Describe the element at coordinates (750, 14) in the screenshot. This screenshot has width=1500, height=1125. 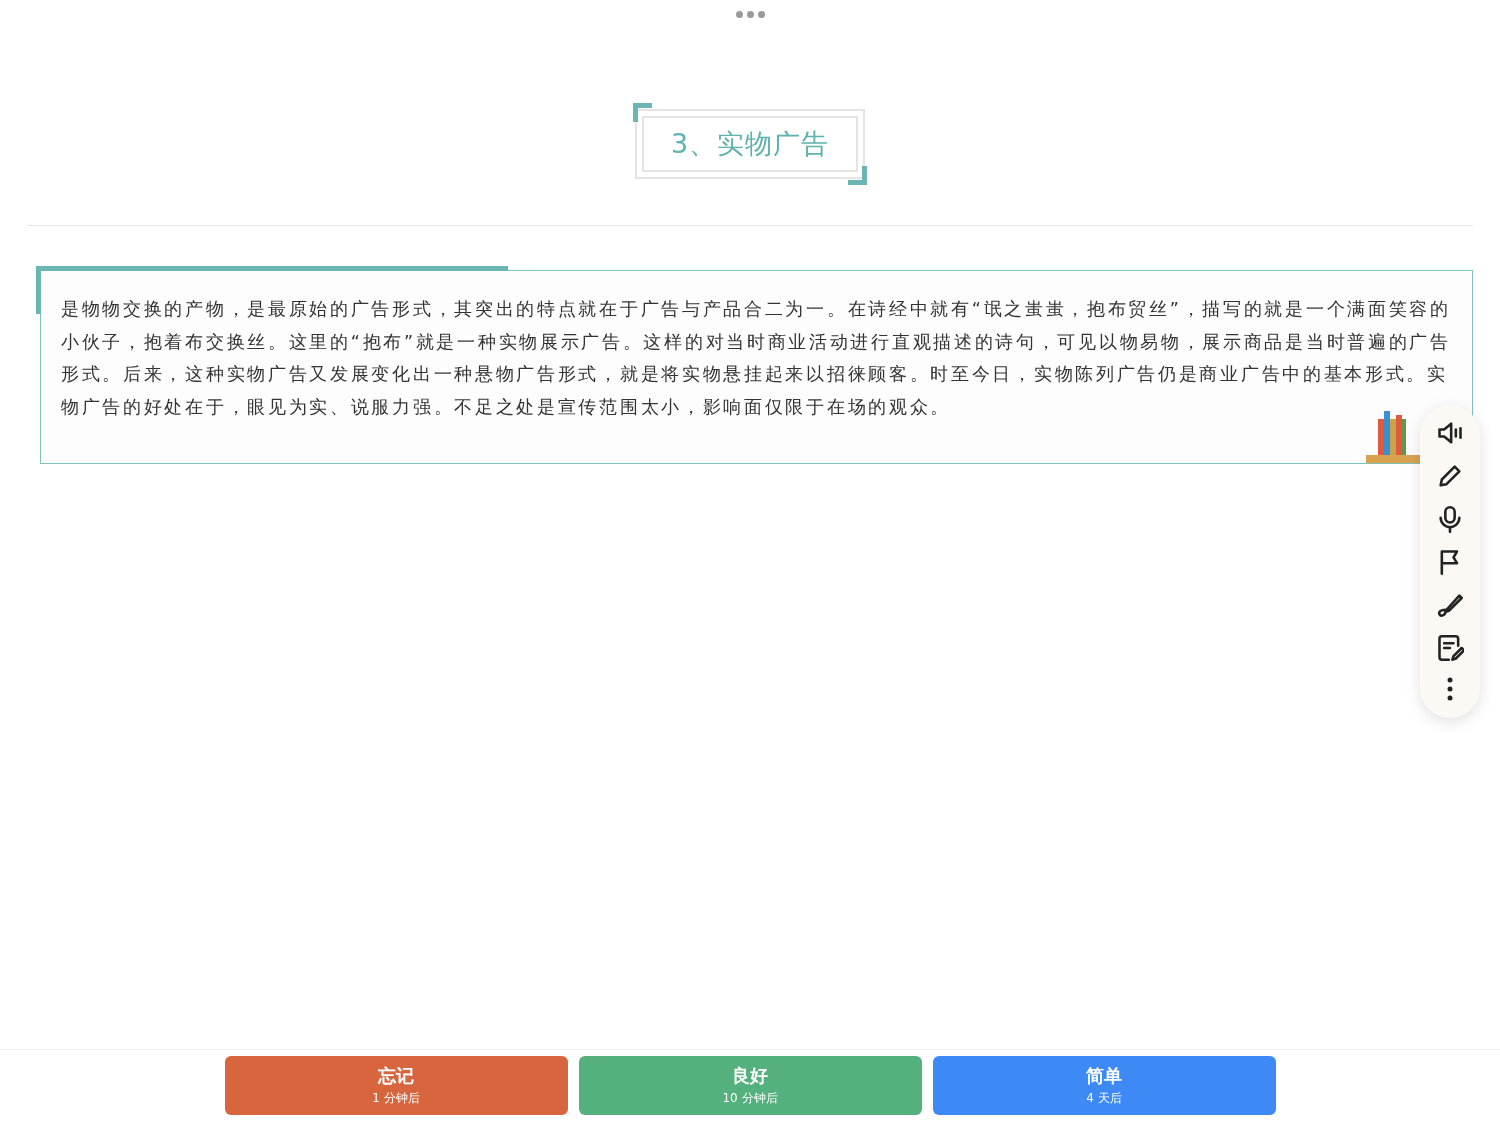
I see `more-dots-icon` at that location.